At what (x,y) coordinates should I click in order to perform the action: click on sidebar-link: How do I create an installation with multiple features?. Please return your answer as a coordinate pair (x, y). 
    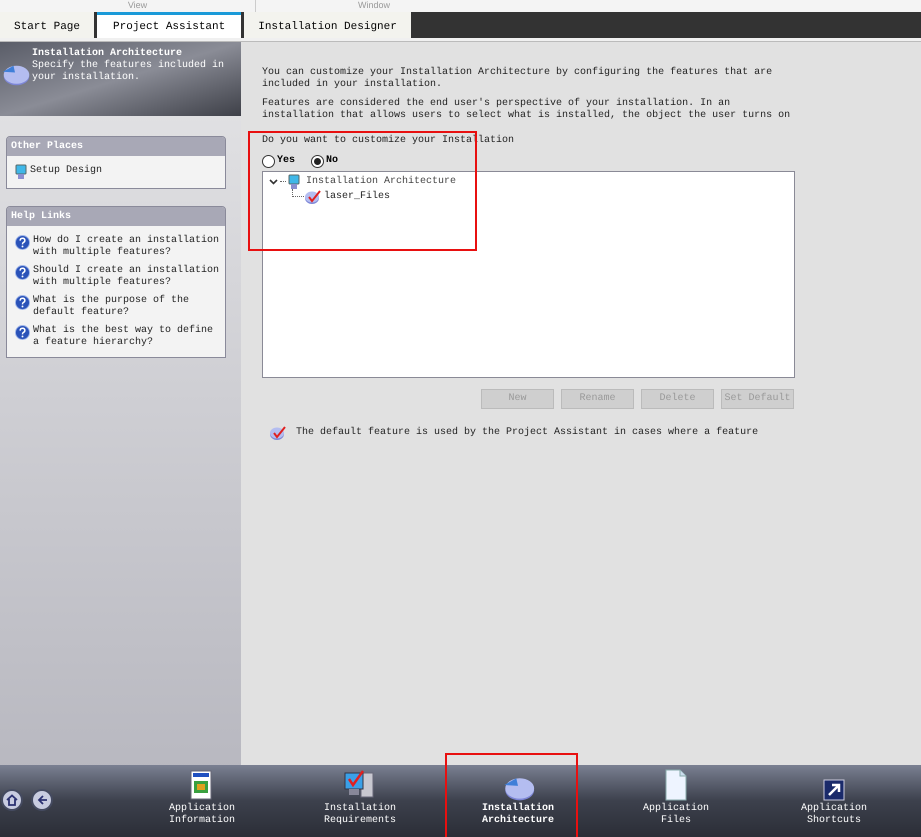
    Looking at the image, I should click on (128, 246).